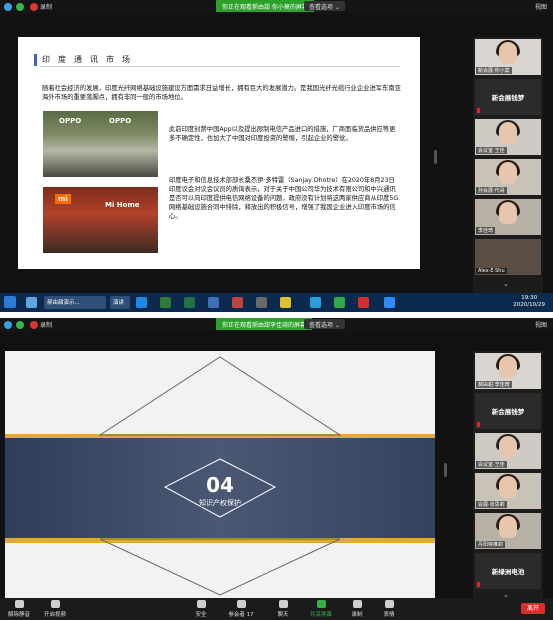 The height and width of the screenshot is (620, 553). I want to click on participant-tile-4: 孙会展·代哥, so click(508, 177).